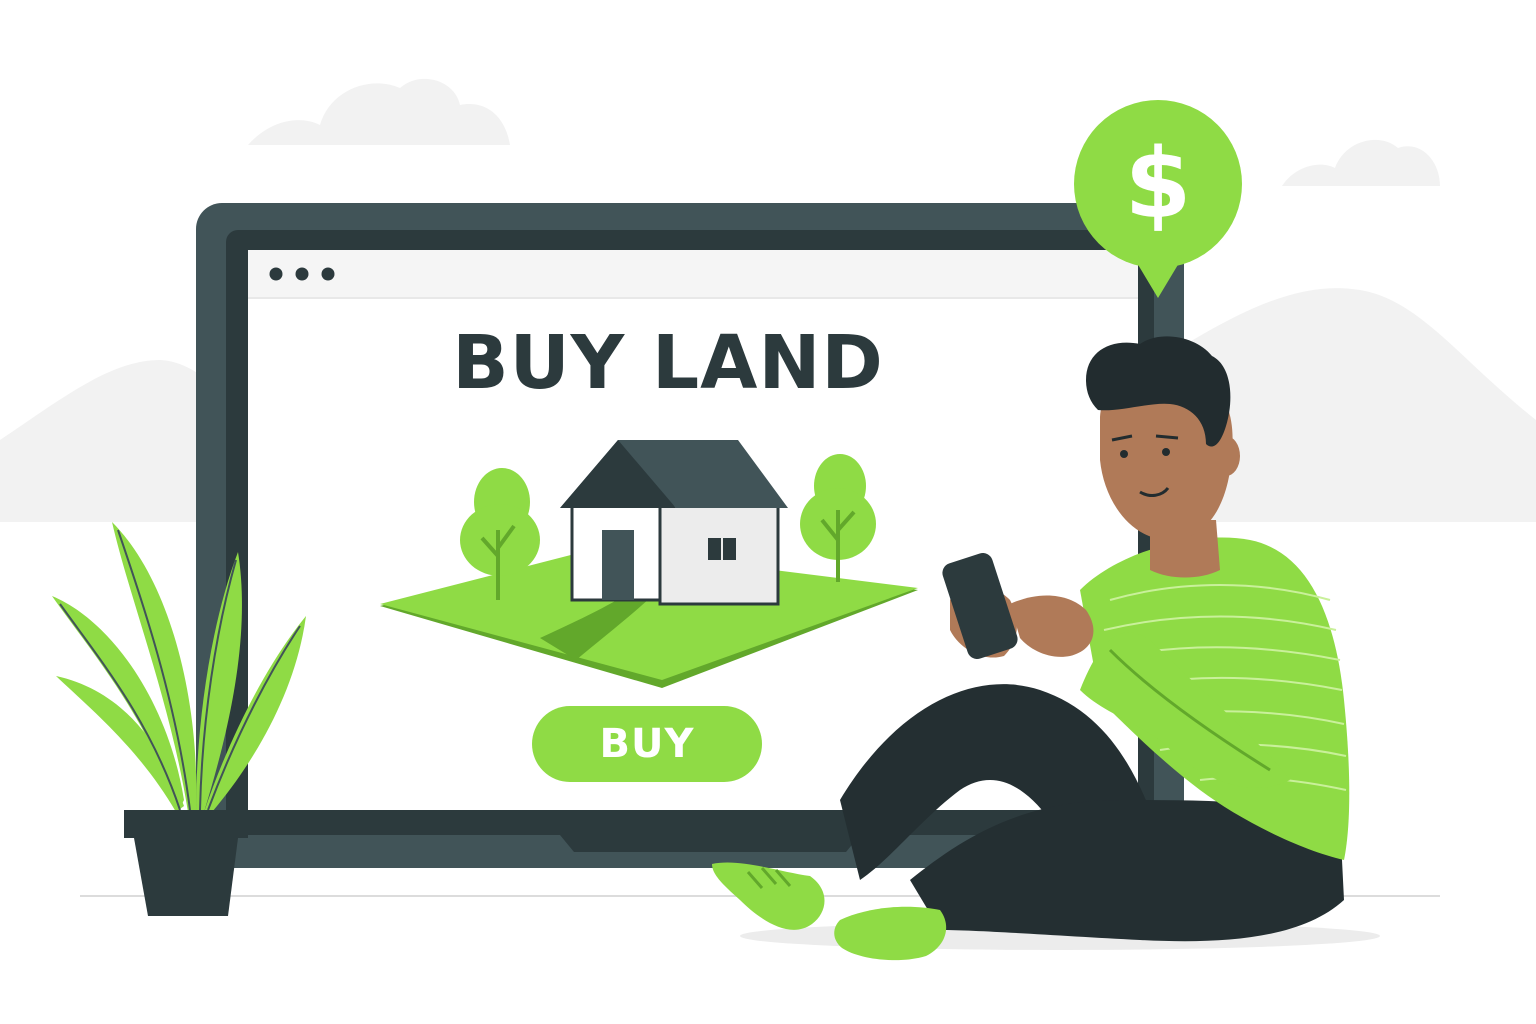 The image size is (1536, 1024). I want to click on potted-plant, so click(179, 719).